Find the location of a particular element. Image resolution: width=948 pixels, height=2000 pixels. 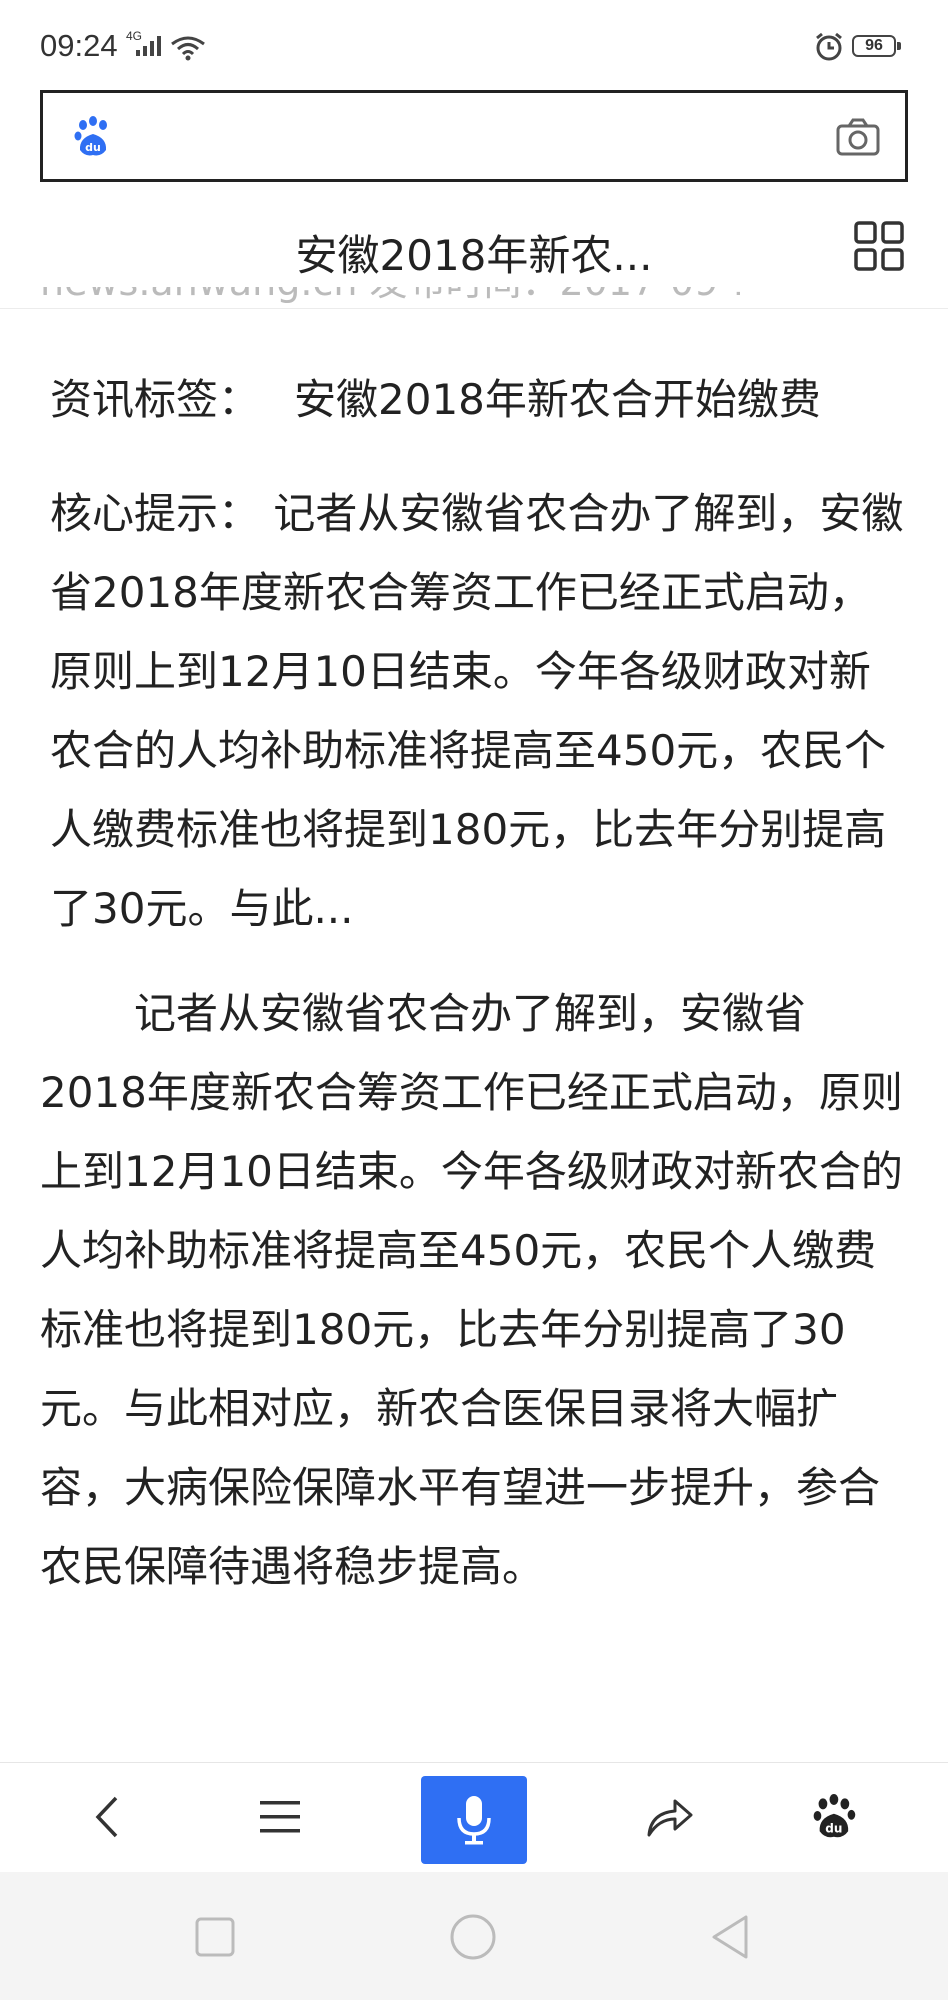

summary-label: 核心提示： is located at coordinates (155, 513).